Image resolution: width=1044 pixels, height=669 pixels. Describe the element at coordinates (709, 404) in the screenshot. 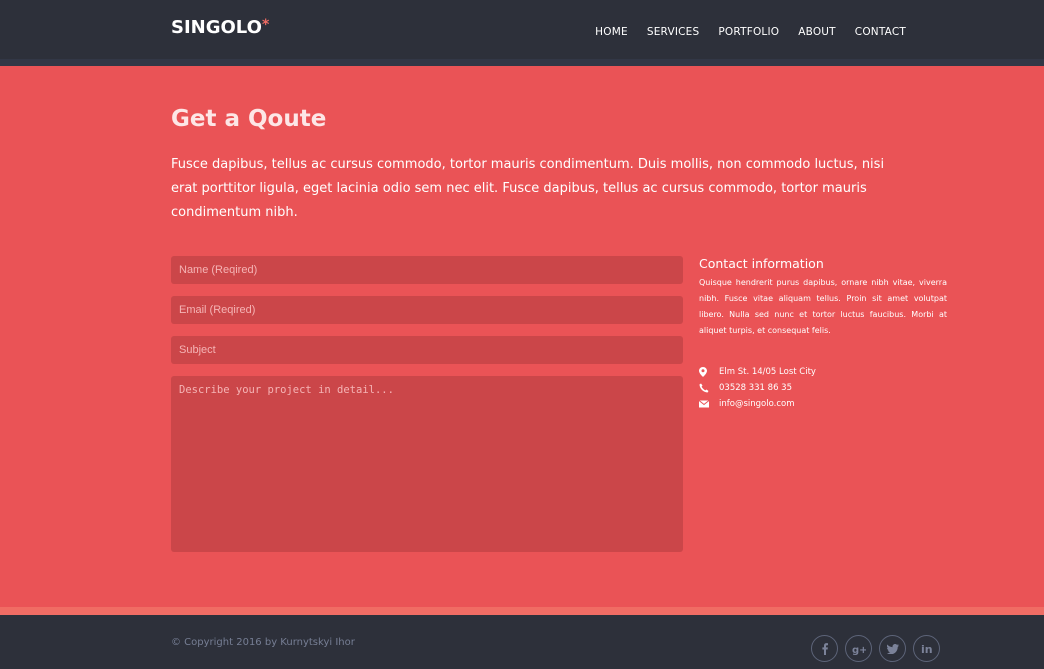

I see `mail-icon` at that location.